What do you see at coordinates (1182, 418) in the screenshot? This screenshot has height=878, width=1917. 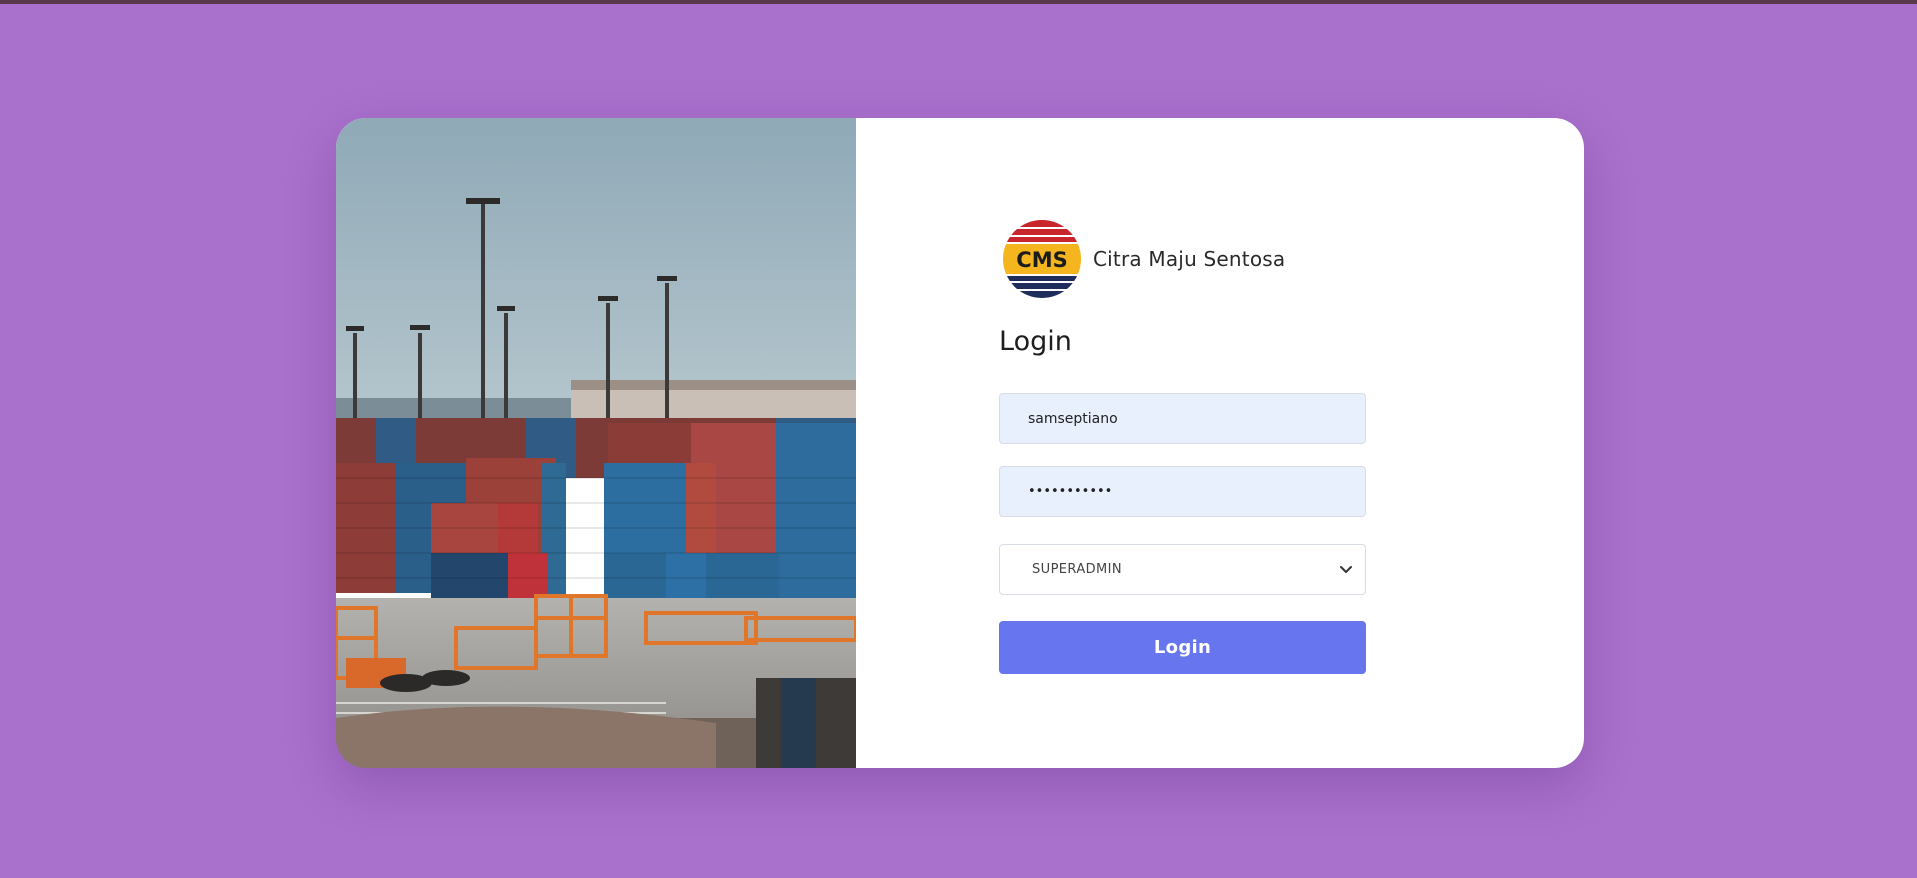 I see `username-input` at bounding box center [1182, 418].